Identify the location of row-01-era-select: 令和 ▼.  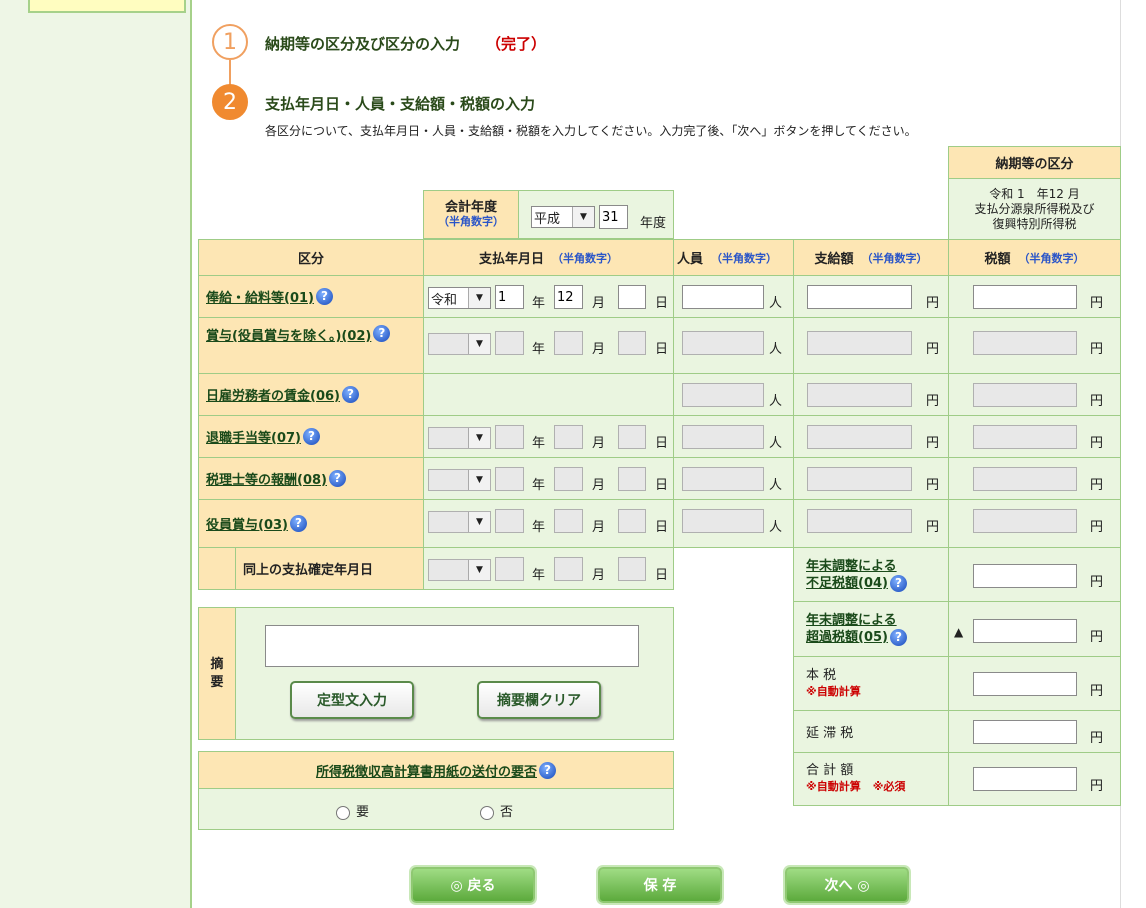
(459, 298).